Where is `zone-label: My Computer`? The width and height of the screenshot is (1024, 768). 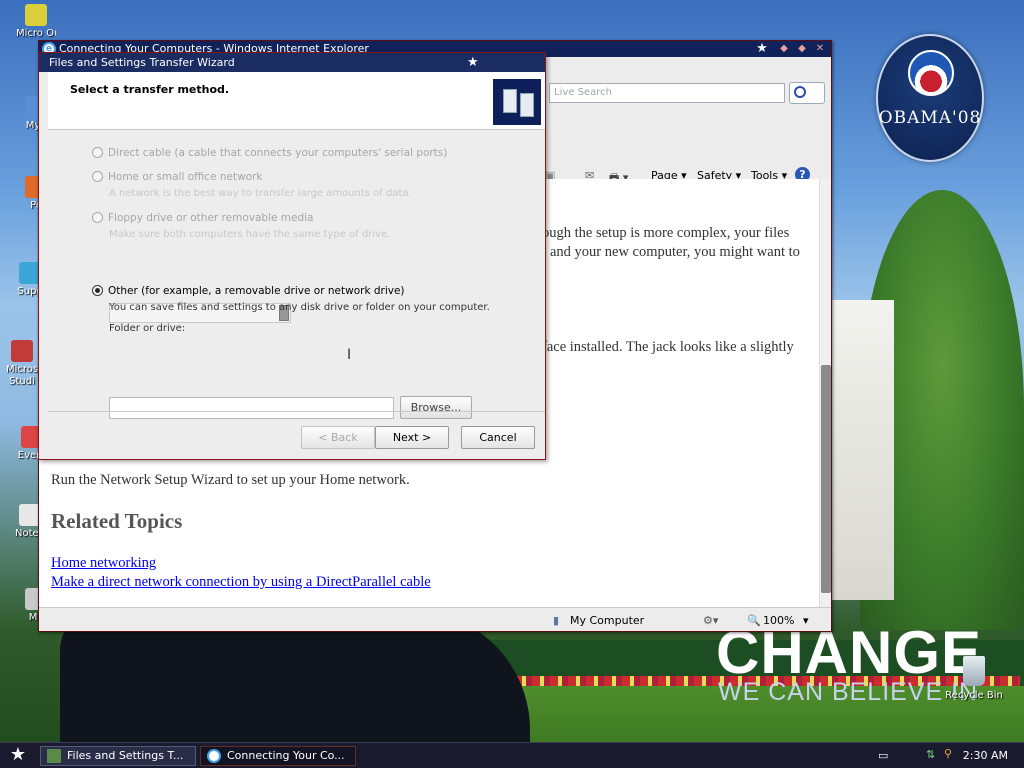 zone-label: My Computer is located at coordinates (607, 620).